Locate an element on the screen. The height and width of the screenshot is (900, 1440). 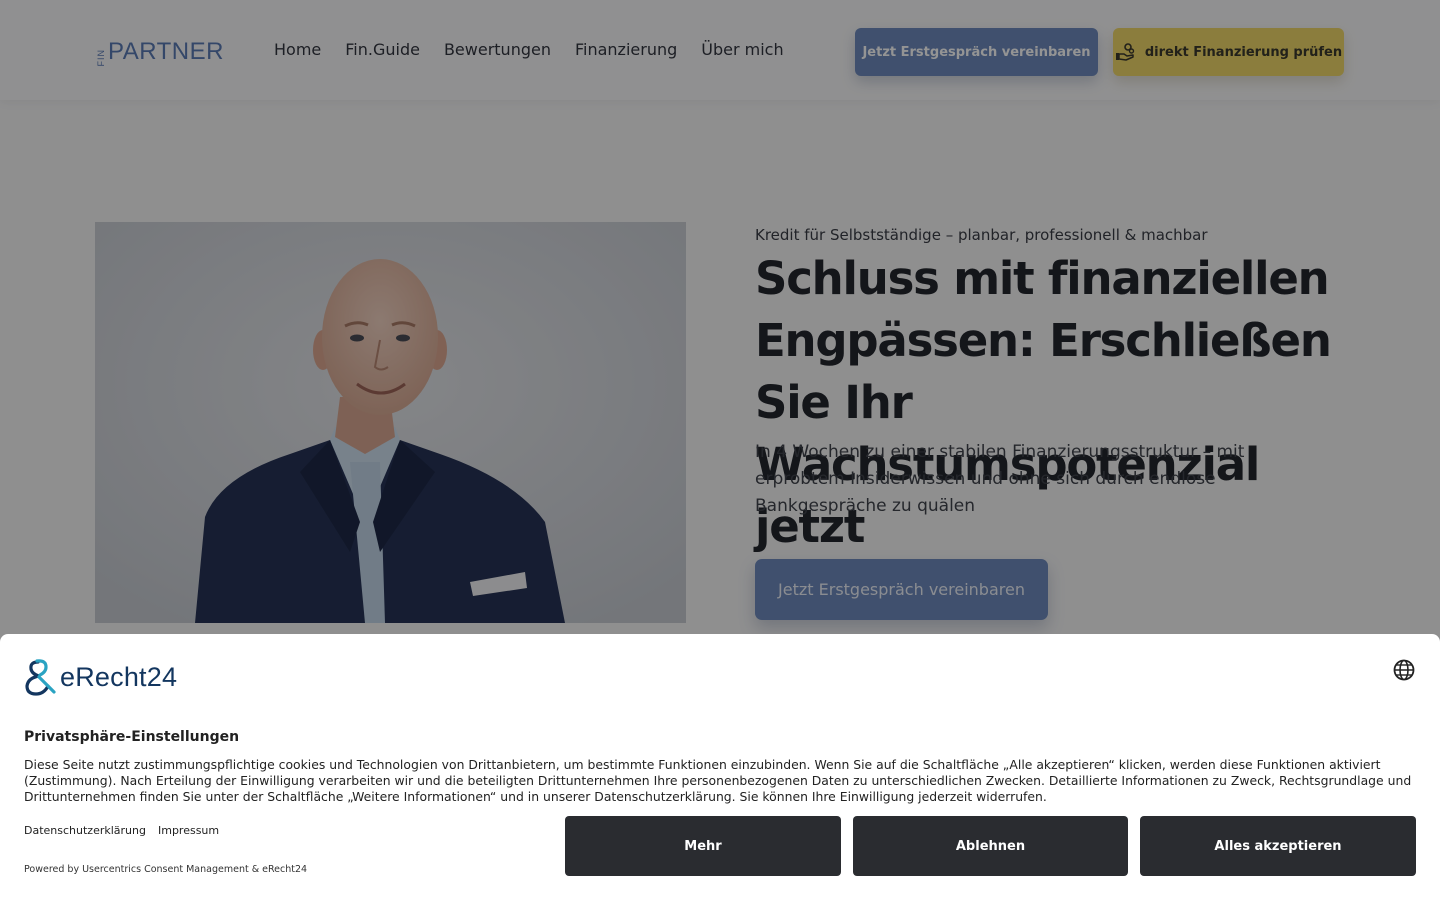
privacy-policy-link: Datenschutzerklärung is located at coordinates (85, 830).